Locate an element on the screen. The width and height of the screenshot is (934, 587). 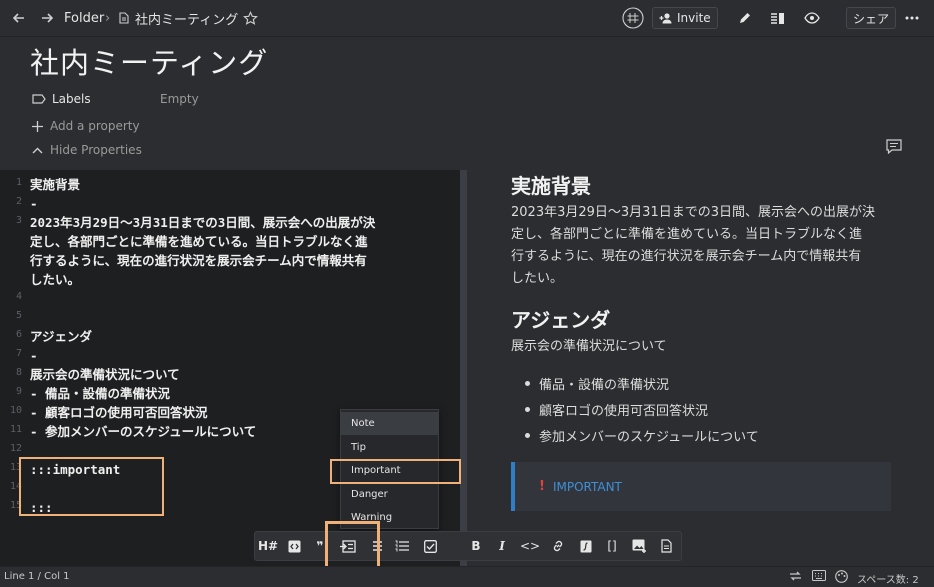
line-number: 15 is located at coordinates (15, 505).